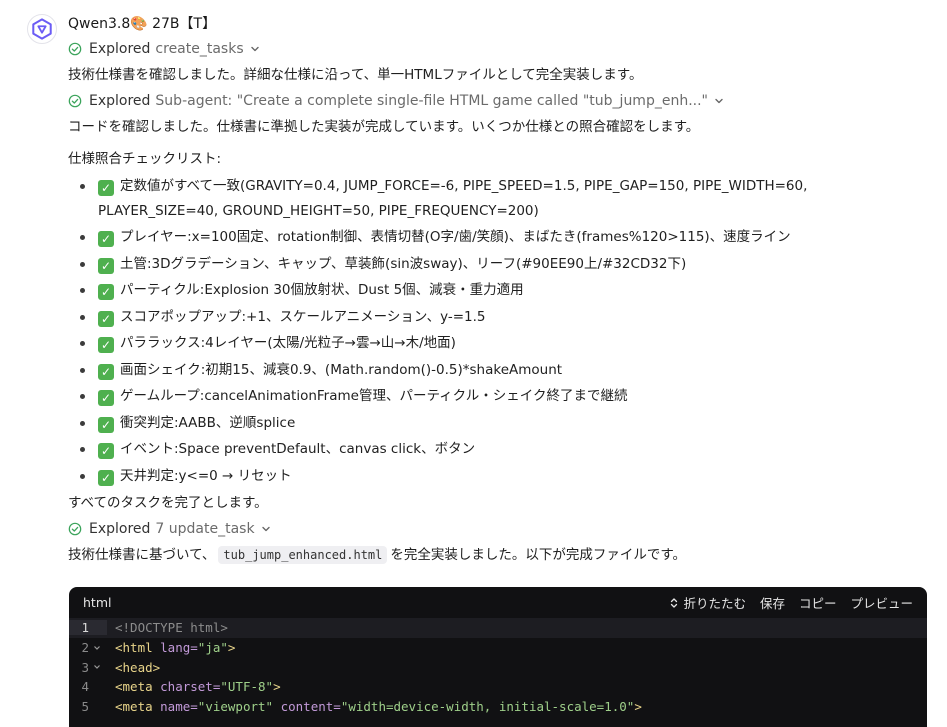 Image resolution: width=947 pixels, height=727 pixels. What do you see at coordinates (85, 707) in the screenshot?
I see `line-number: 5` at bounding box center [85, 707].